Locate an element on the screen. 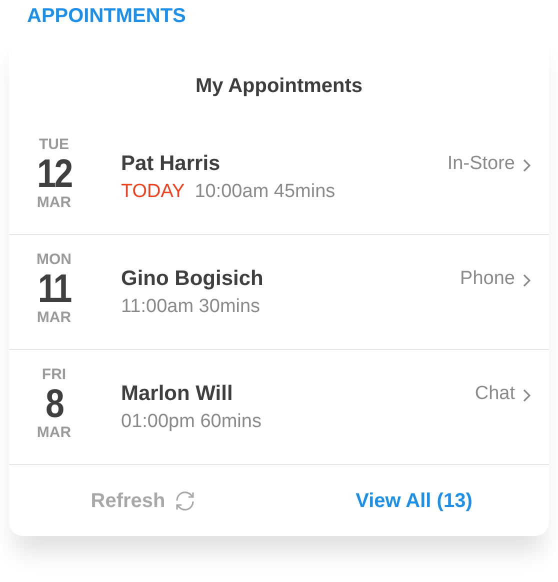  today-label: TODAY is located at coordinates (153, 192).